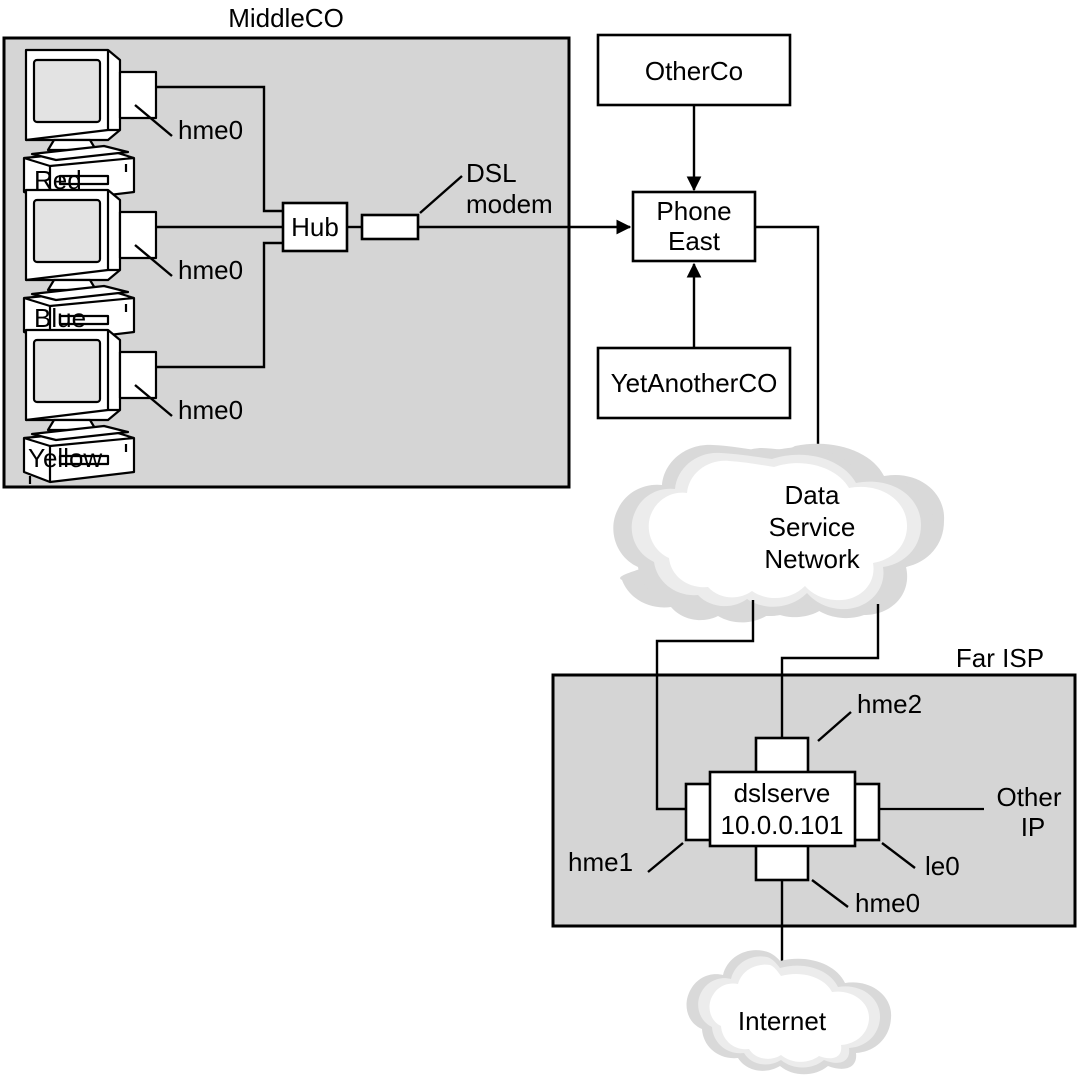  Describe the element at coordinates (60, 318) in the screenshot. I see `host-blue-label: Blue` at that location.